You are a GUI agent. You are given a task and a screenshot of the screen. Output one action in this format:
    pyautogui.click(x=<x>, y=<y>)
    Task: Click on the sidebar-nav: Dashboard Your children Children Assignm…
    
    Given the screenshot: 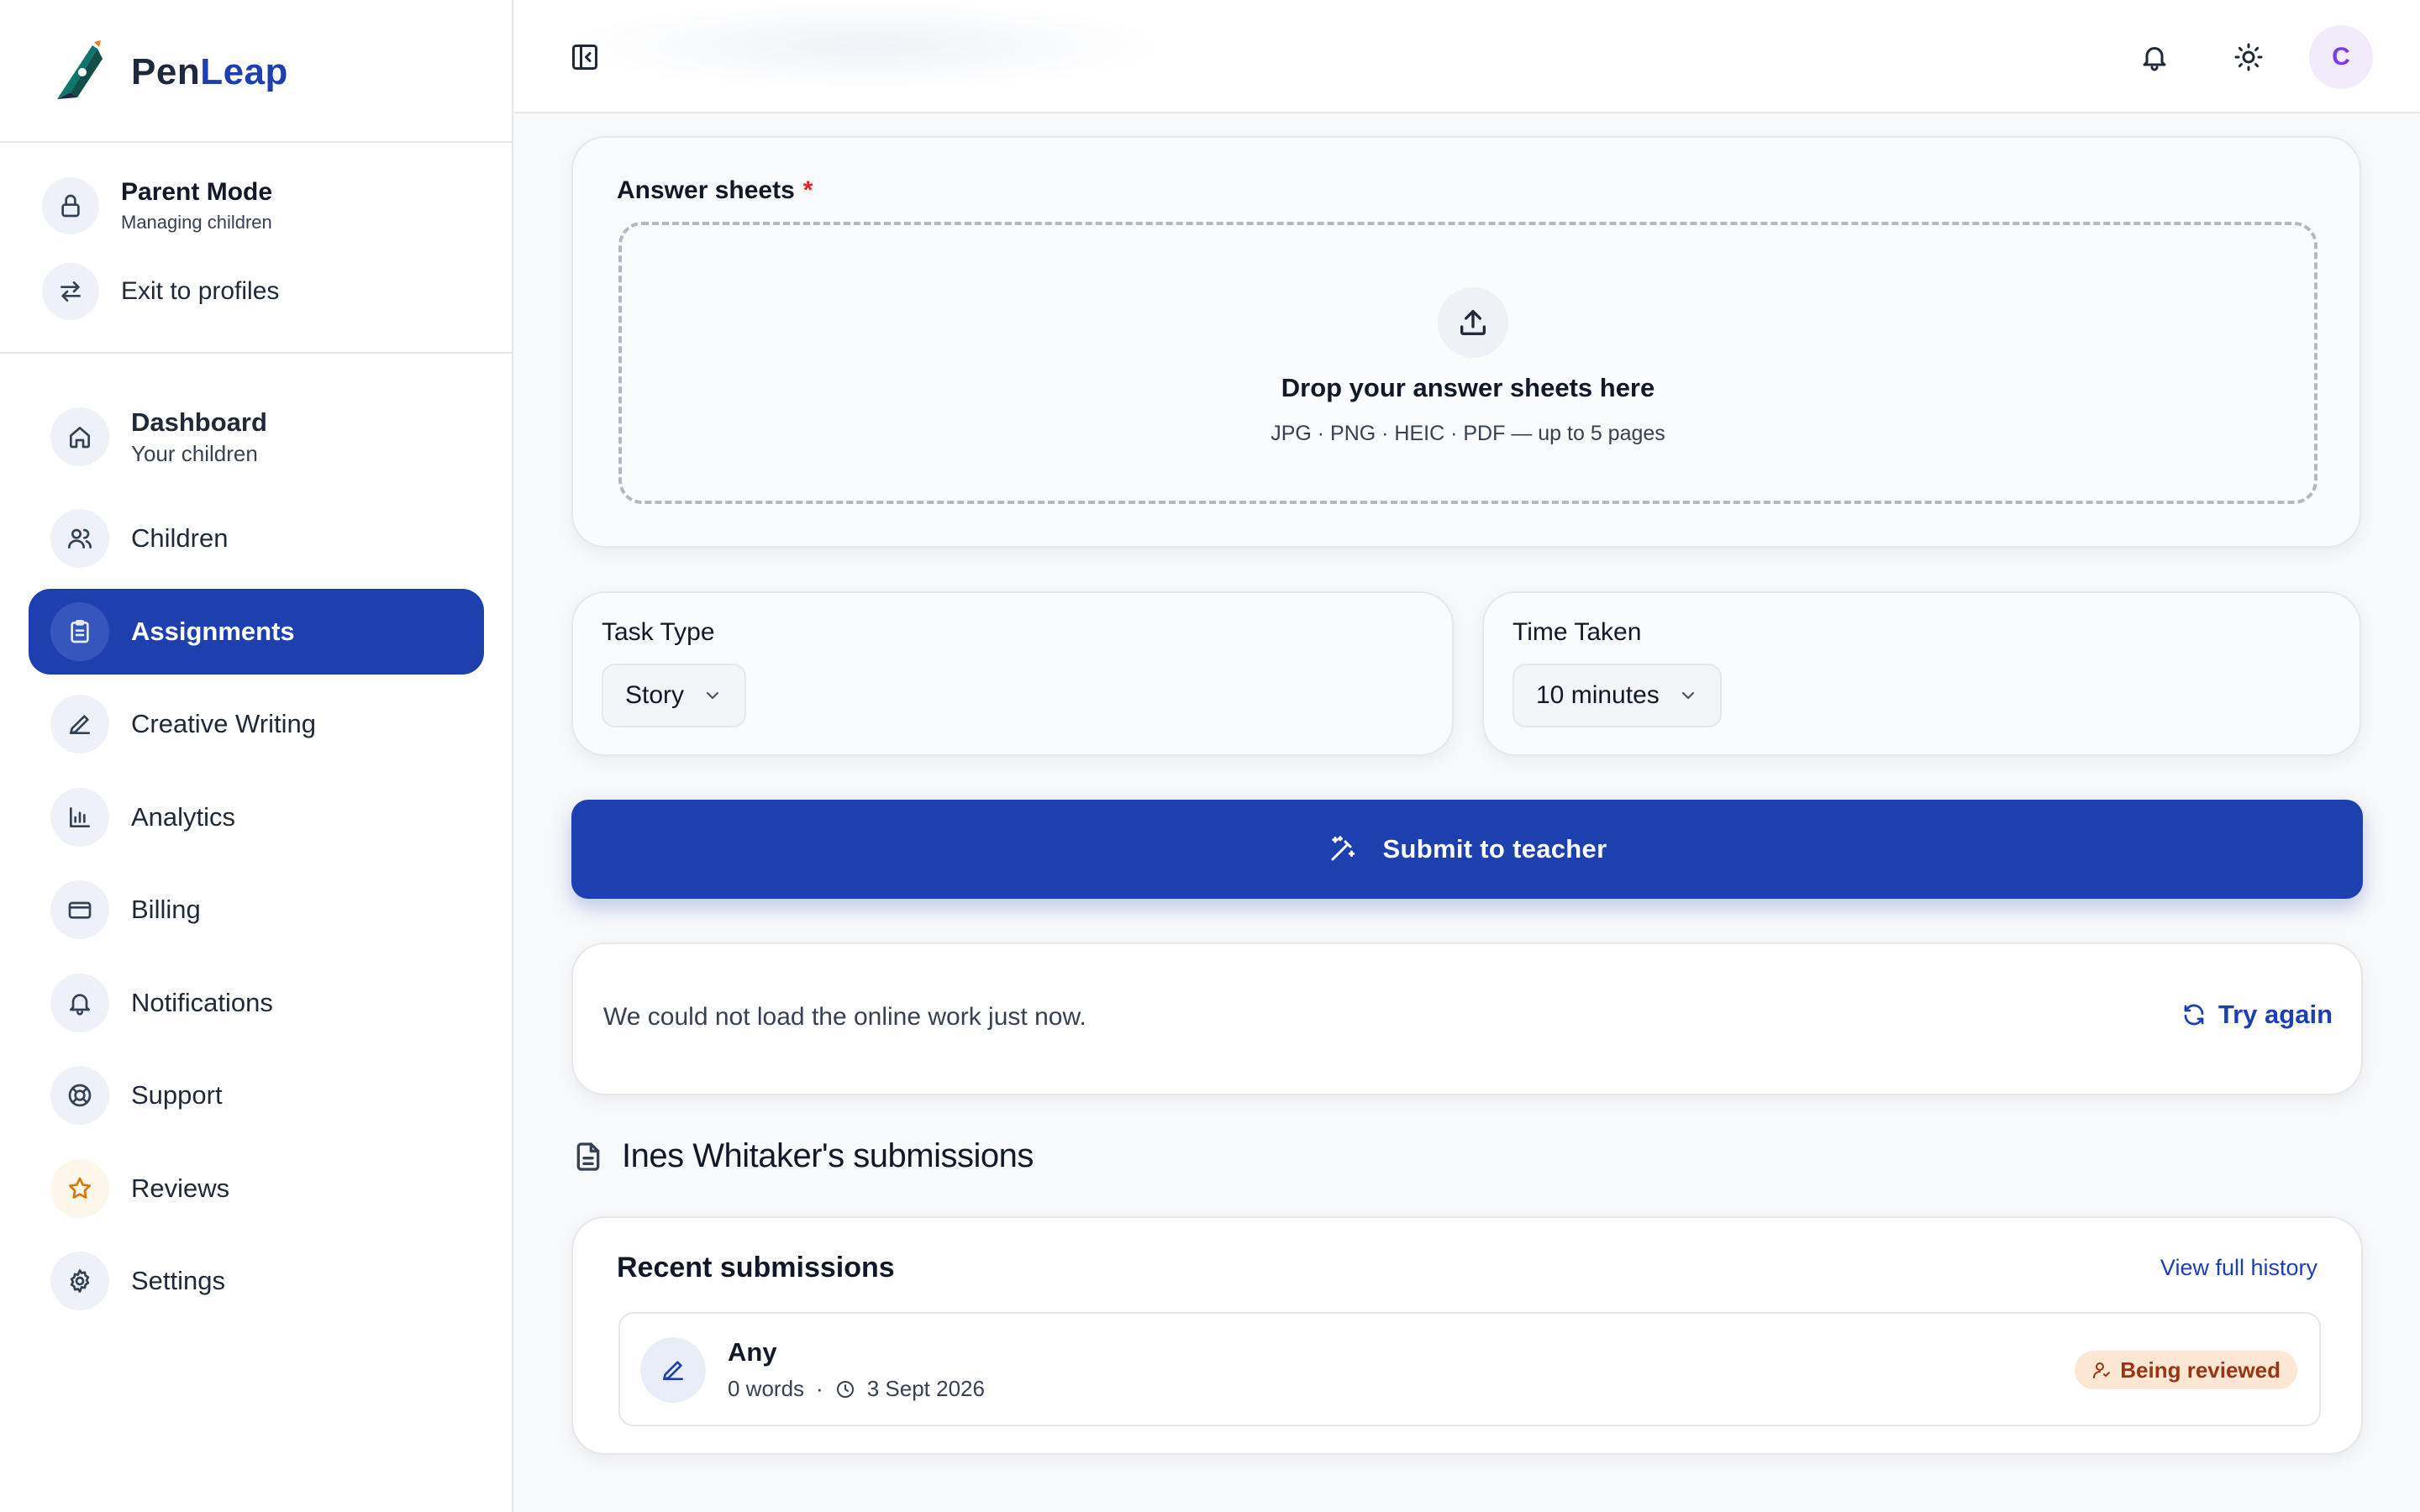 What is the action you would take?
    pyautogui.click(x=256, y=858)
    